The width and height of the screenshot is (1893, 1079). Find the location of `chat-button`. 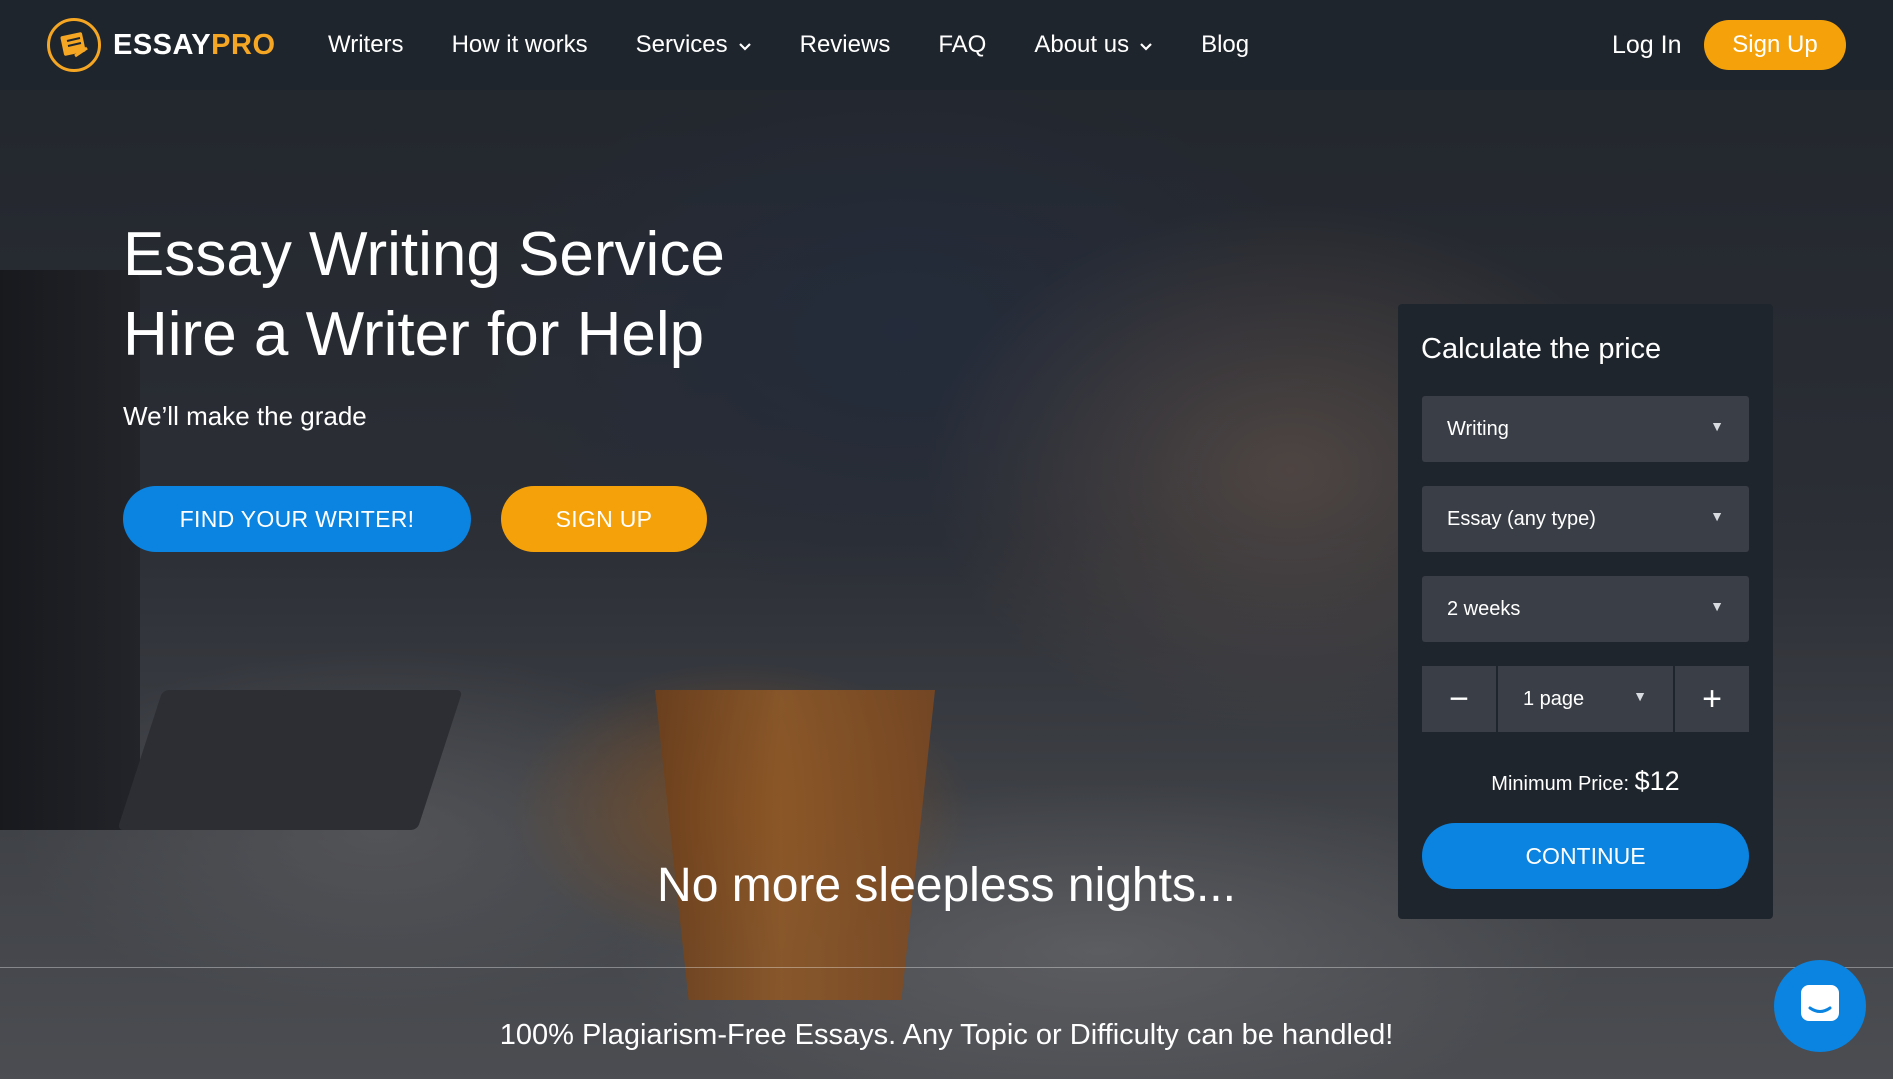

chat-button is located at coordinates (1820, 1006).